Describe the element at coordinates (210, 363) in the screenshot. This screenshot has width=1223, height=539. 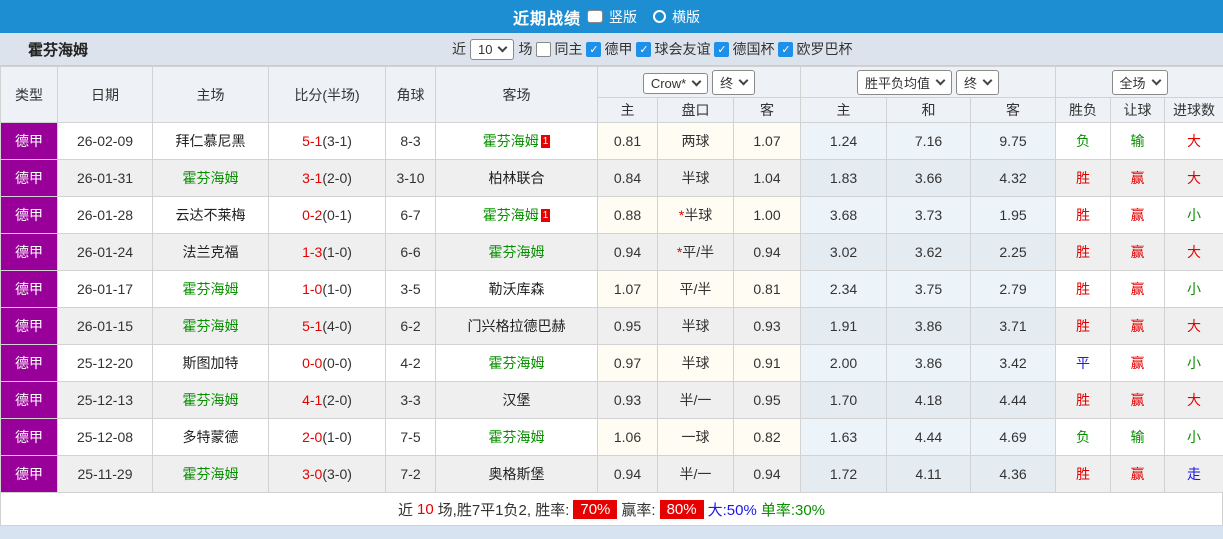
I see `home-team-cell: 斯图加特` at that location.